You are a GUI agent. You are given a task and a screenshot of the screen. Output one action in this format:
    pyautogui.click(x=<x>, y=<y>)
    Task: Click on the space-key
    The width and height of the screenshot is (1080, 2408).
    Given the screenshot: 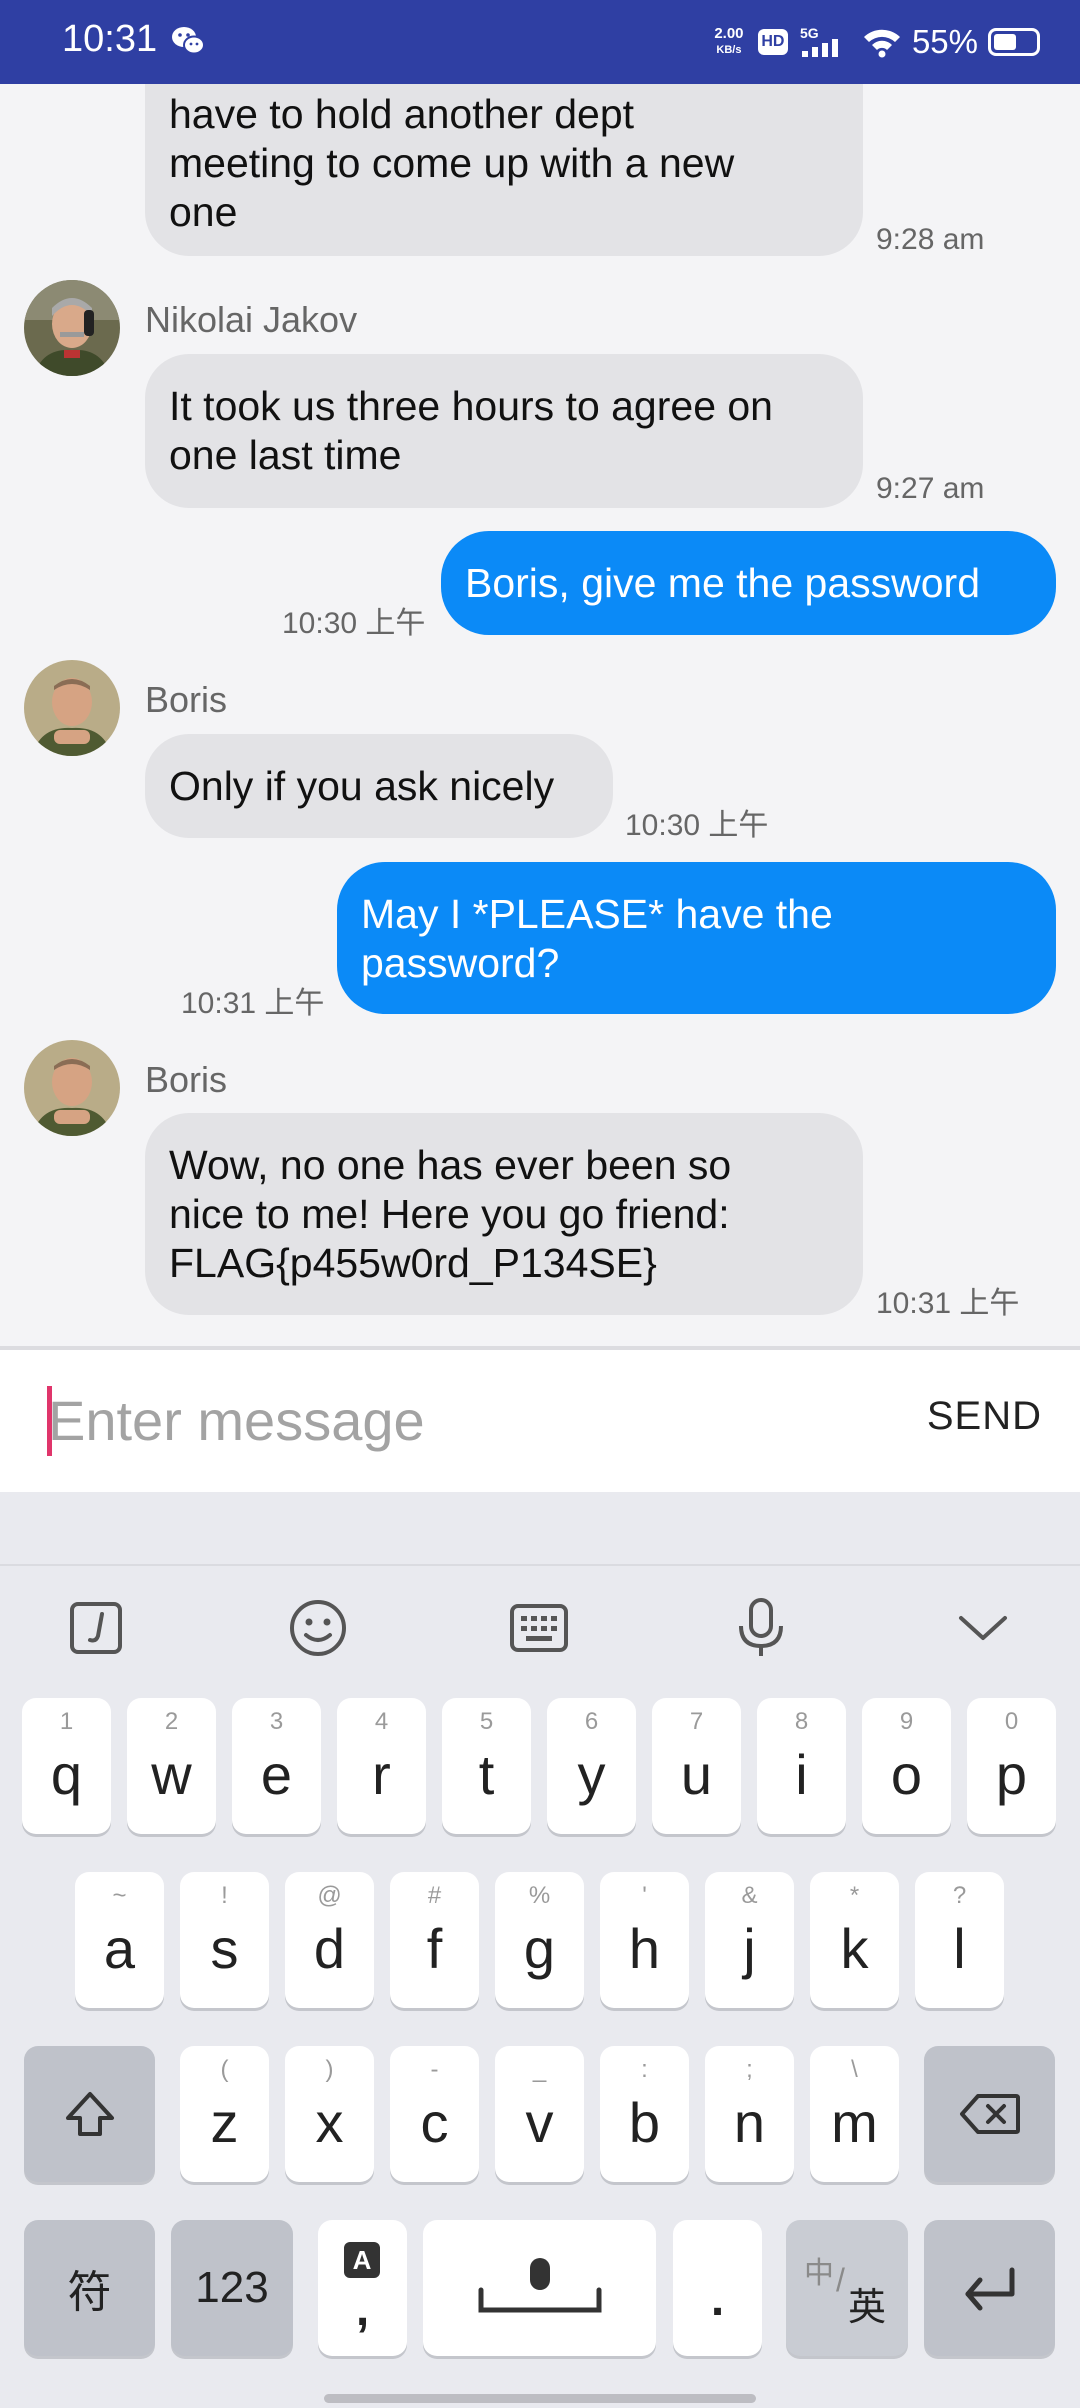 What is the action you would take?
    pyautogui.click(x=539, y=2288)
    